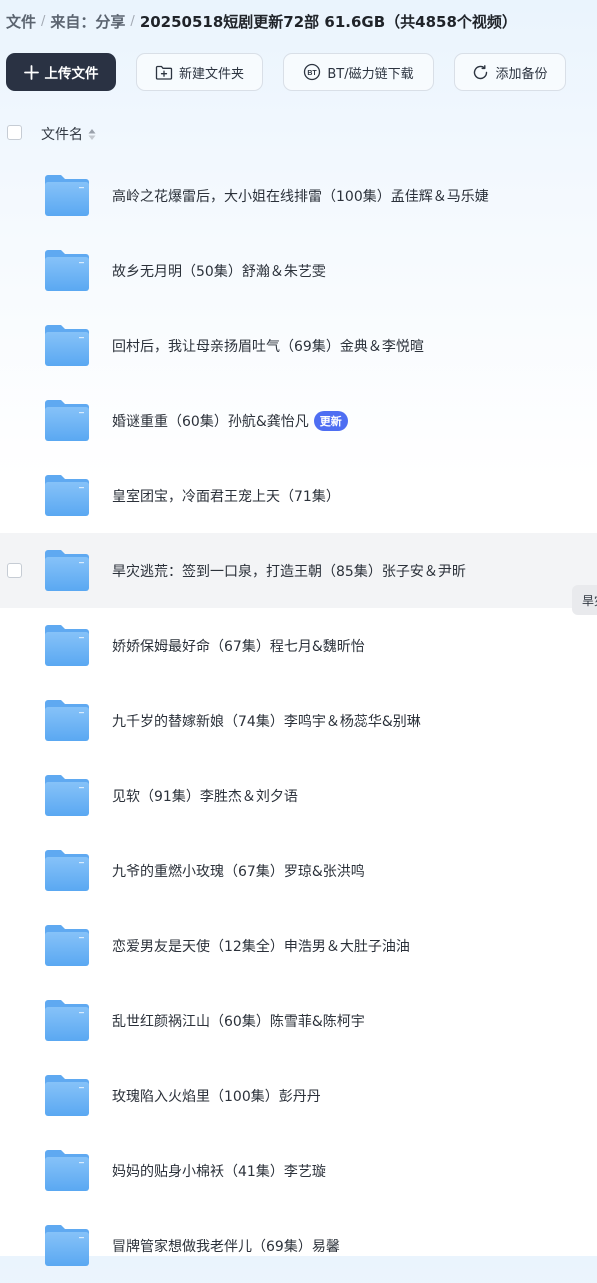 The height and width of the screenshot is (1283, 597). I want to click on file-name-text: 高岭之花爆雷后，大小姐在线排雷（100集）孟佳辉＆马乐婕, so click(300, 196).